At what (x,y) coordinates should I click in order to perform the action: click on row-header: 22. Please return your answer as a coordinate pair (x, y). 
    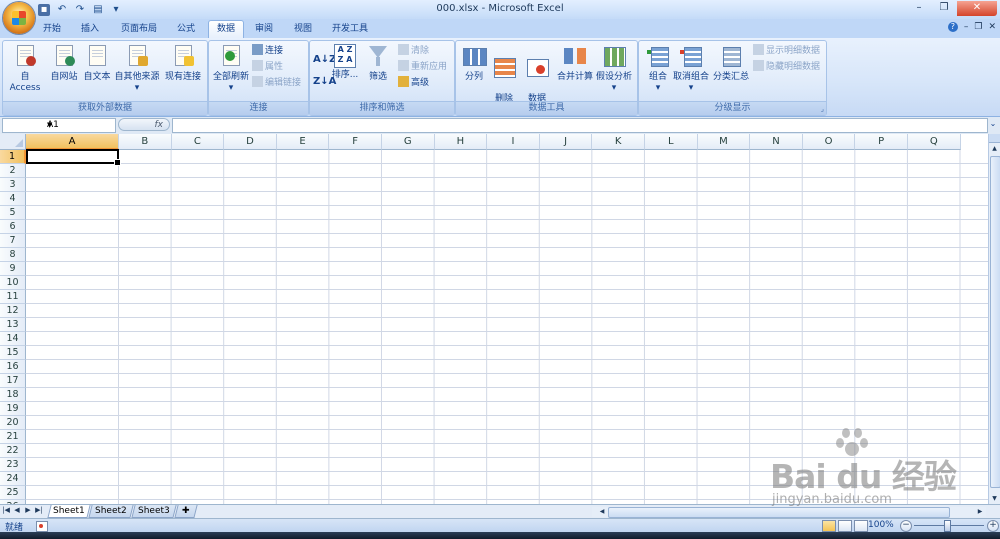
    Looking at the image, I should click on (13, 451).